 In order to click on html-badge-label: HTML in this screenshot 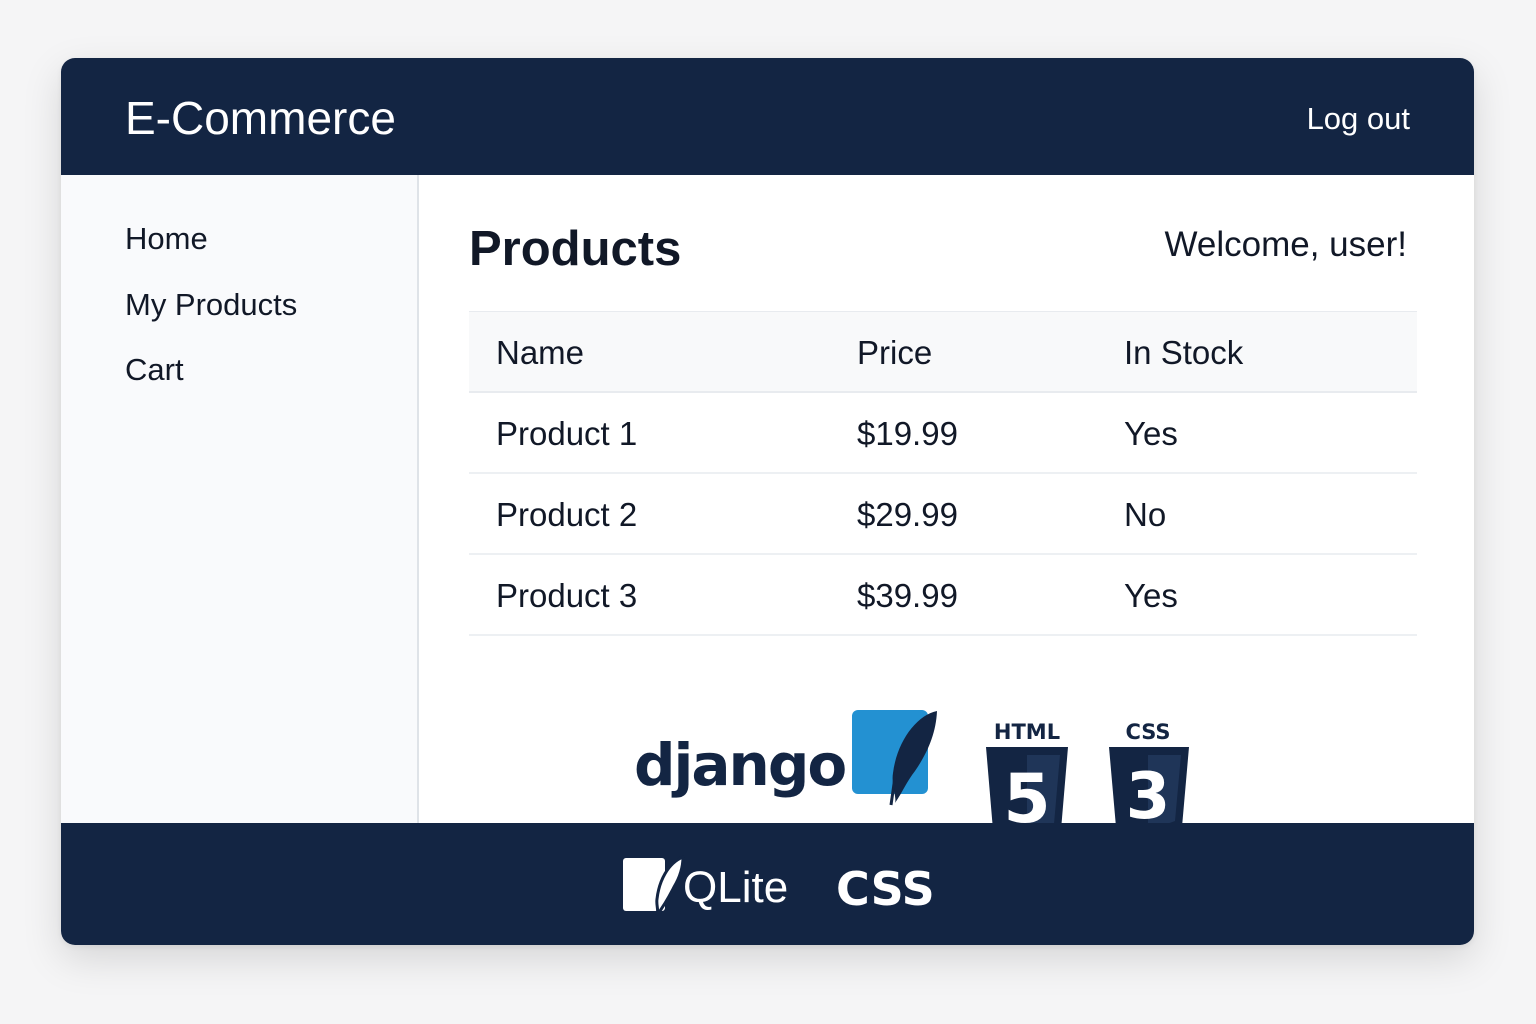, I will do `click(1027, 732)`.